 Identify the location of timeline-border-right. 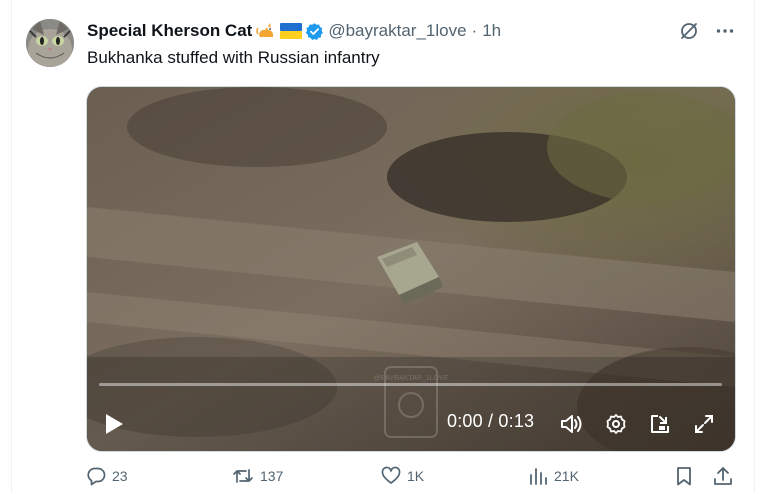
(754, 246).